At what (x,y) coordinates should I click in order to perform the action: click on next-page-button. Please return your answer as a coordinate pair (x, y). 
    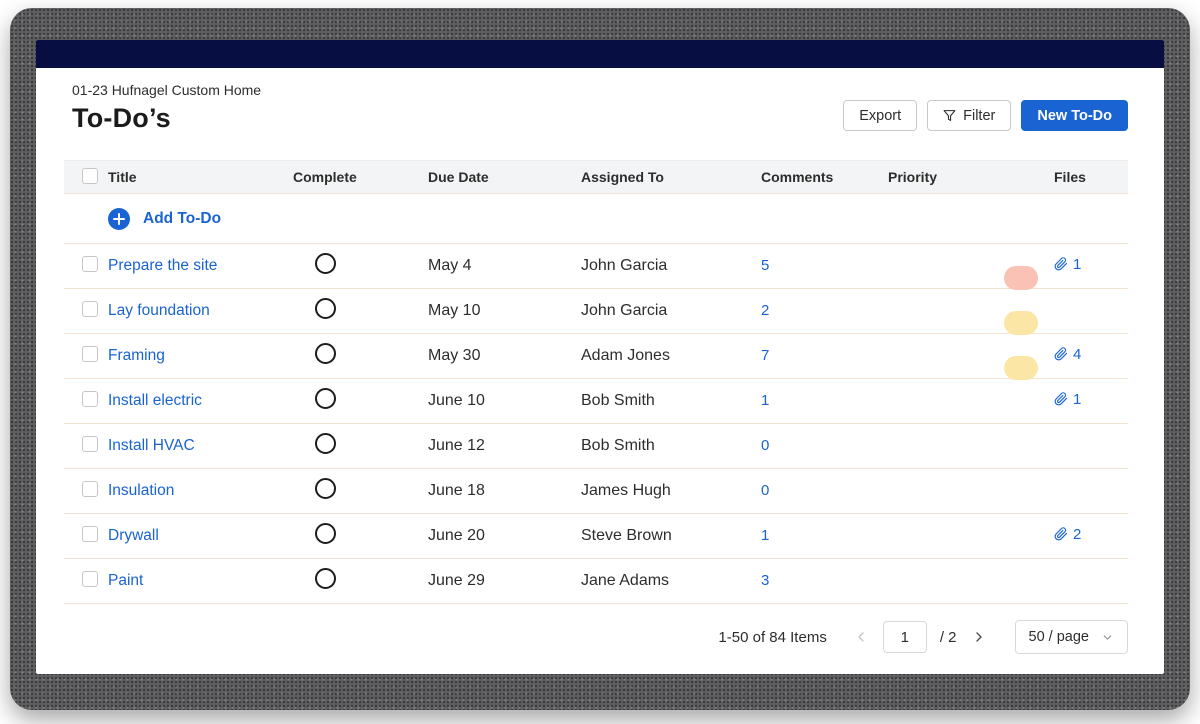
    Looking at the image, I should click on (979, 637).